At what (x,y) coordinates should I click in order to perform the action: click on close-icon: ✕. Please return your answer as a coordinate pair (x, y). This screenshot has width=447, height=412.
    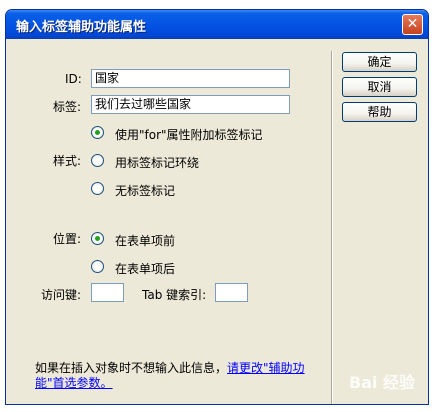
    Looking at the image, I should click on (412, 24).